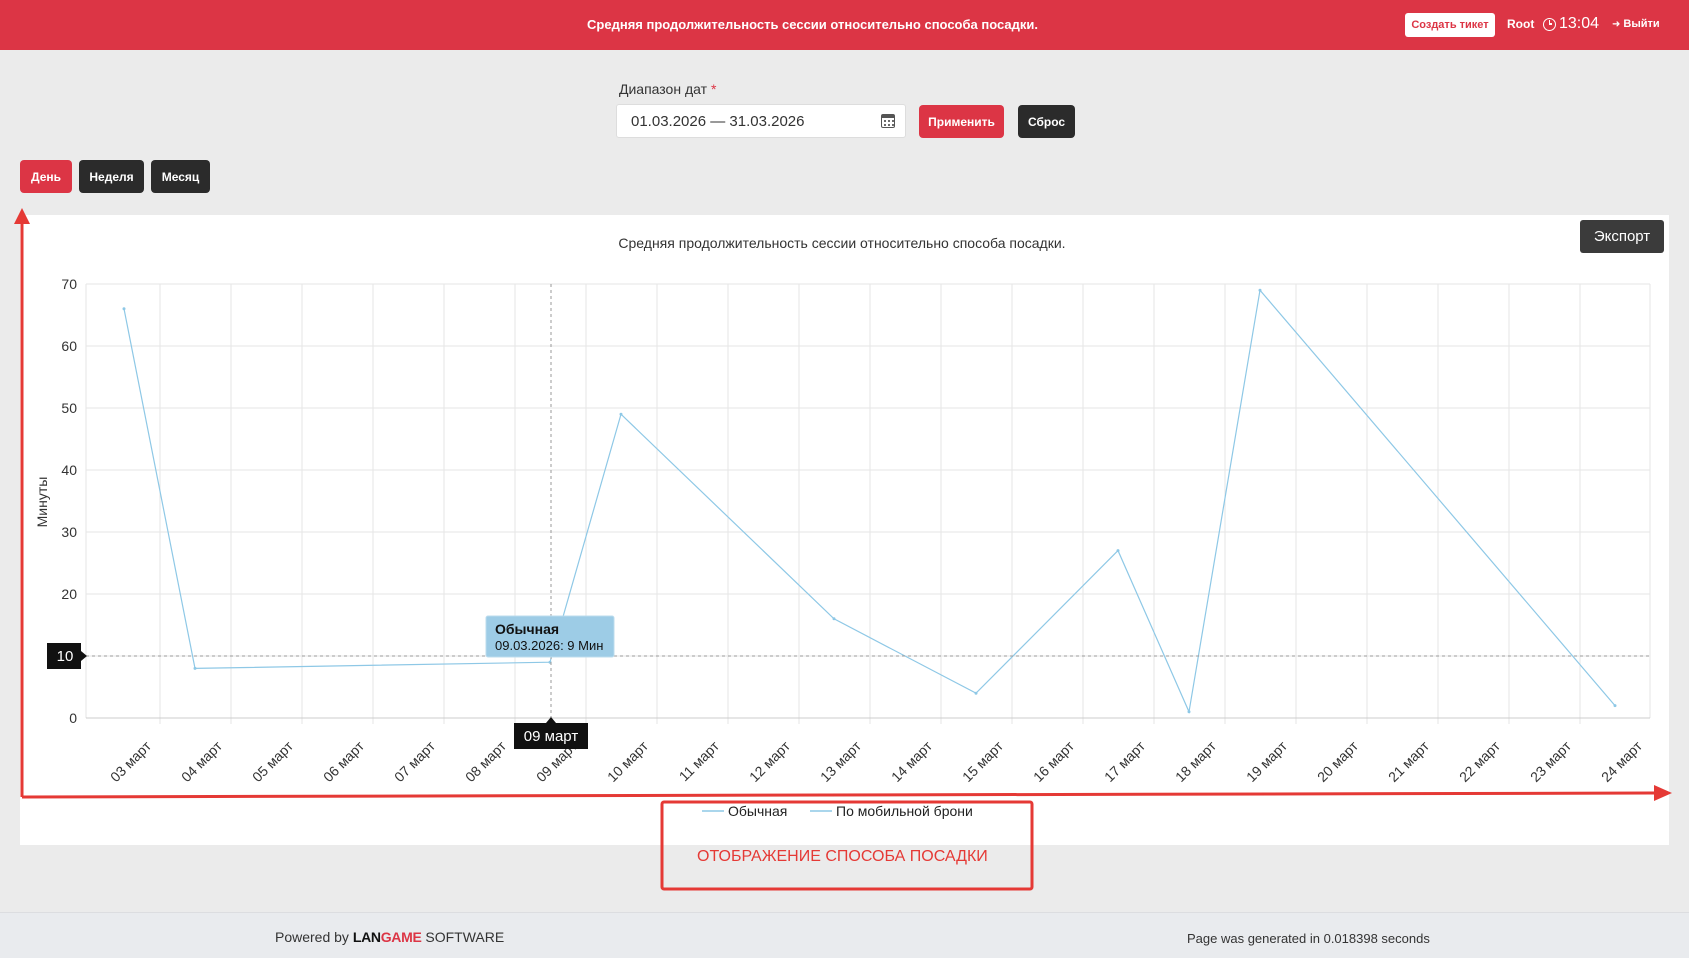  What do you see at coordinates (714, 89) in the screenshot?
I see `required-mark: *` at bounding box center [714, 89].